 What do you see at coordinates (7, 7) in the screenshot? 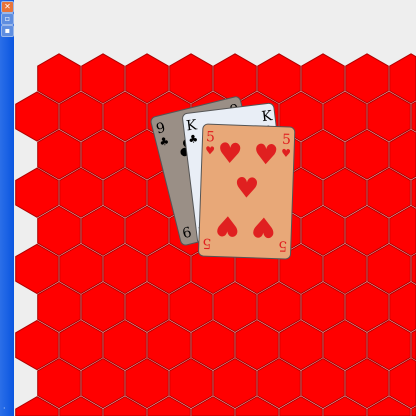
I see `close-icon: ✕` at bounding box center [7, 7].